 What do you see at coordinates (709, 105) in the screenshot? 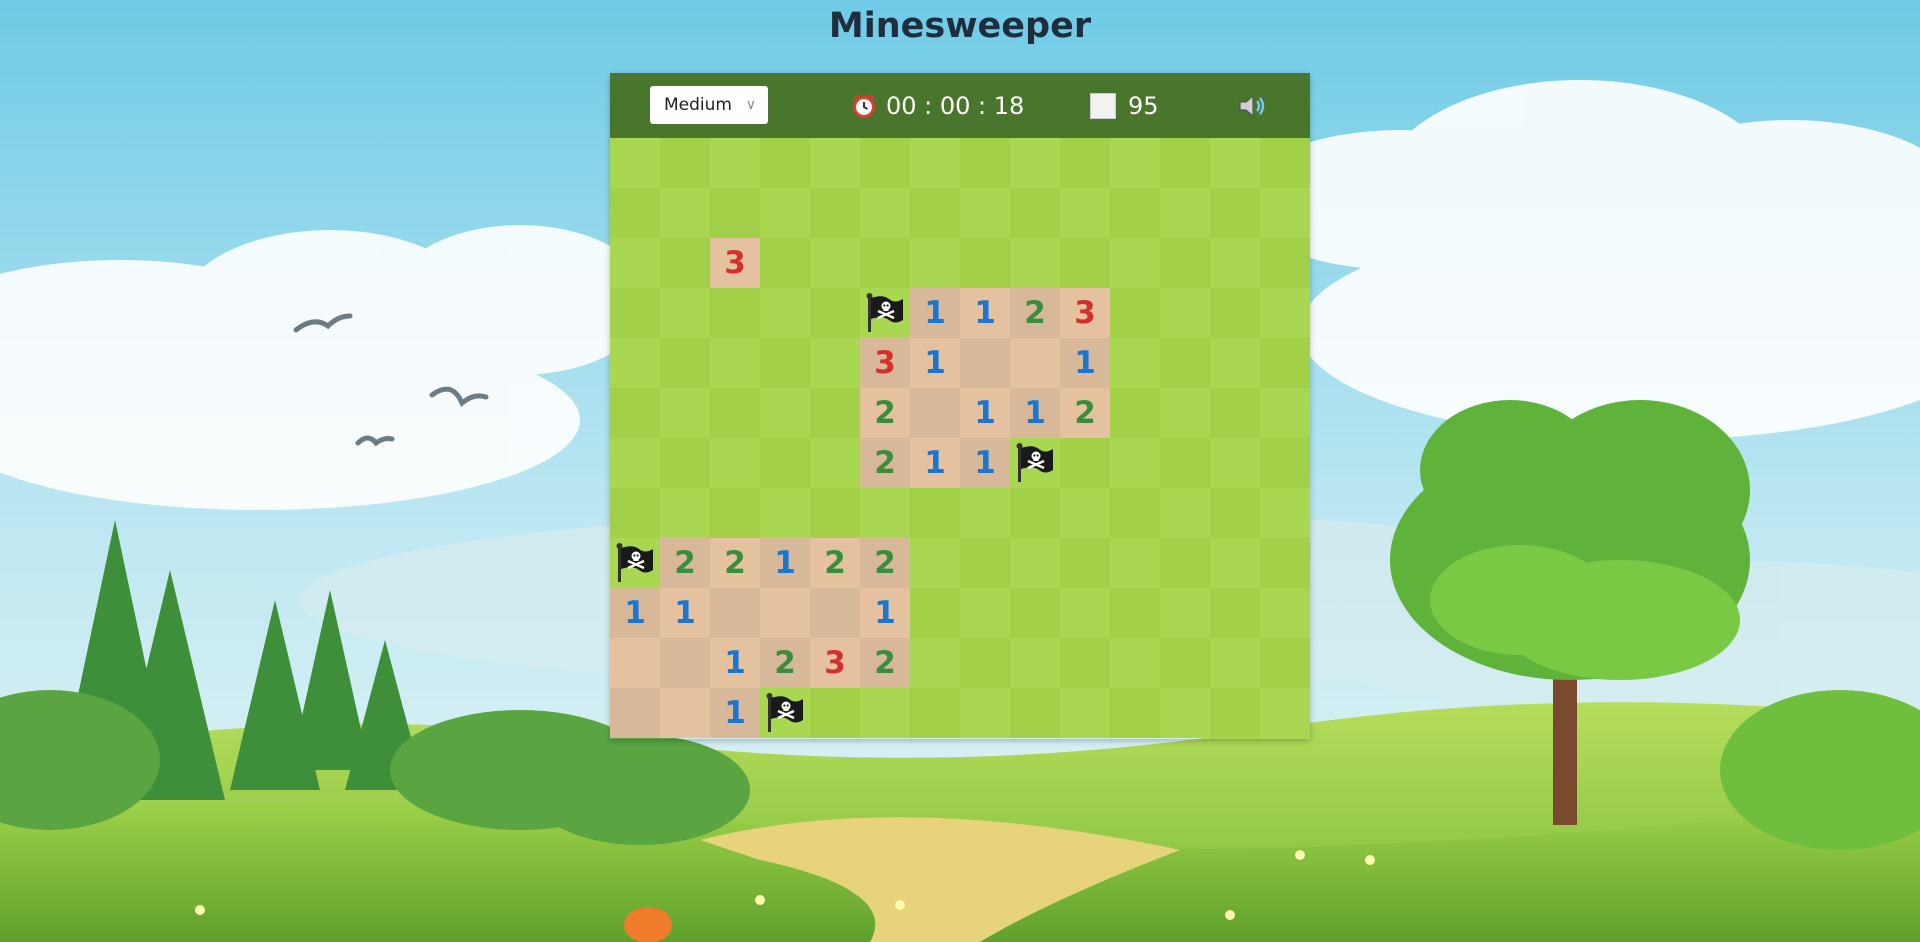
I see `difficulty-select: Medium ∨` at bounding box center [709, 105].